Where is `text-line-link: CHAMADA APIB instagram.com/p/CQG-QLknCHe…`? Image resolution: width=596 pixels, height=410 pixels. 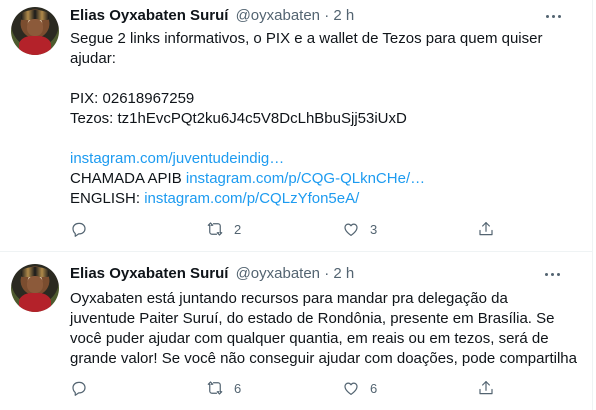 text-line-link: CHAMADA APIB instagram.com/p/CQG-QLknCHe… is located at coordinates (320, 179).